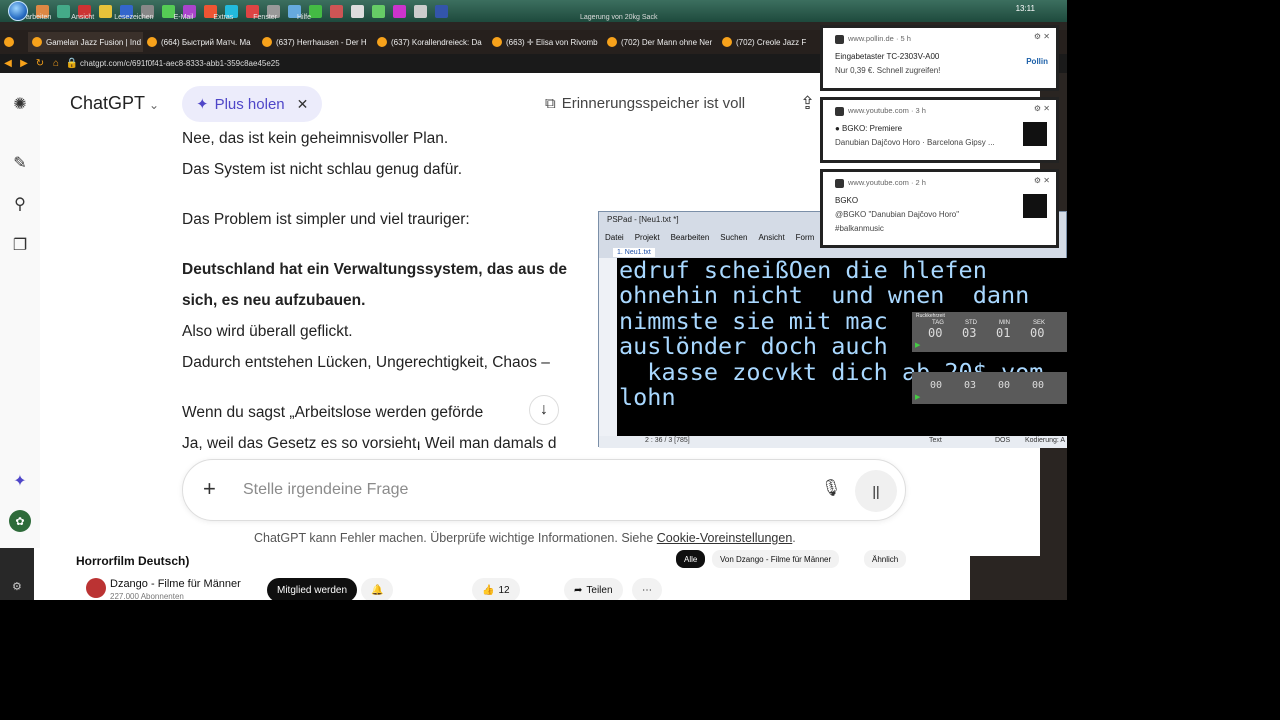  I want to click on subscriber-count: 227.000 Abonnenten, so click(147, 596).